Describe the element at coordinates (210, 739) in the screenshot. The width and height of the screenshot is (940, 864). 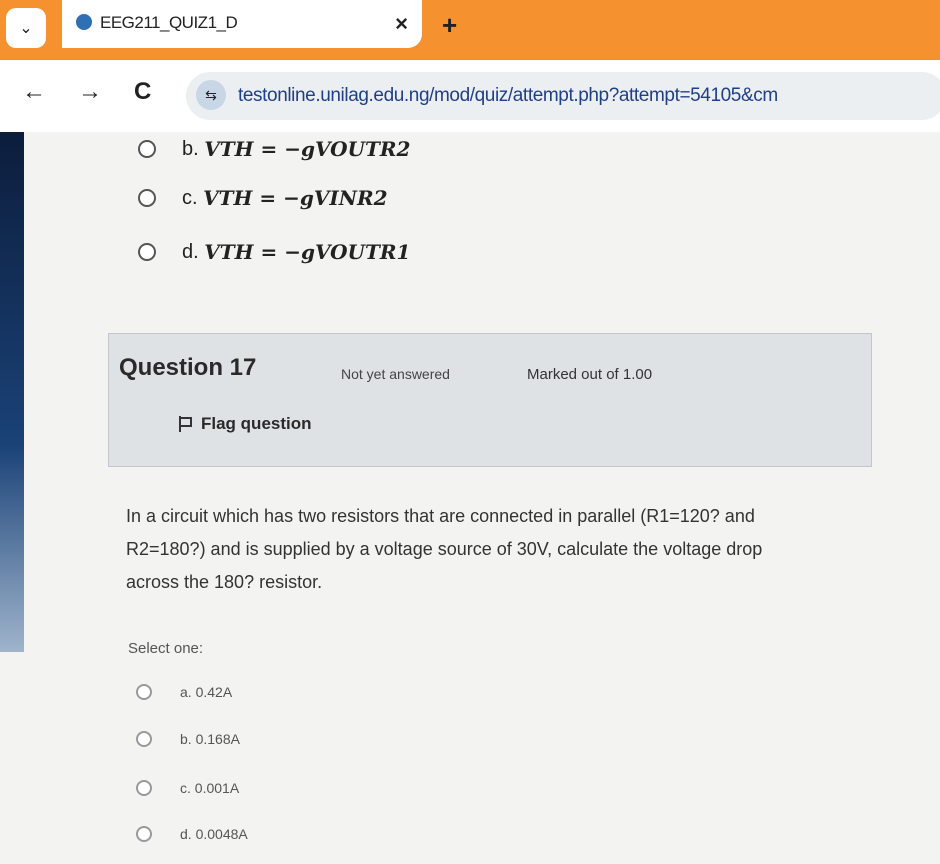
I see `answer-label: b. 0.168A` at that location.